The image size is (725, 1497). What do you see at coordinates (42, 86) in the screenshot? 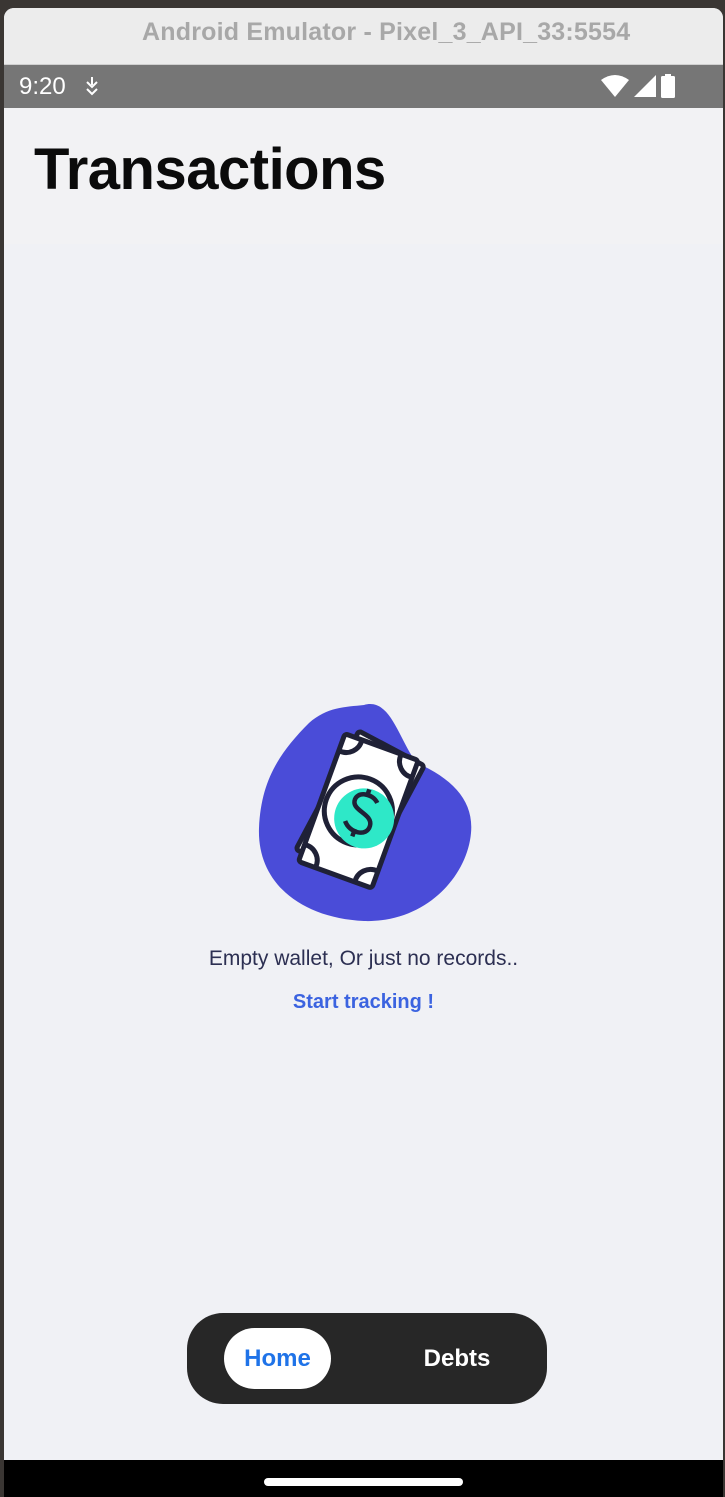
I see `status-time: 9:20` at bounding box center [42, 86].